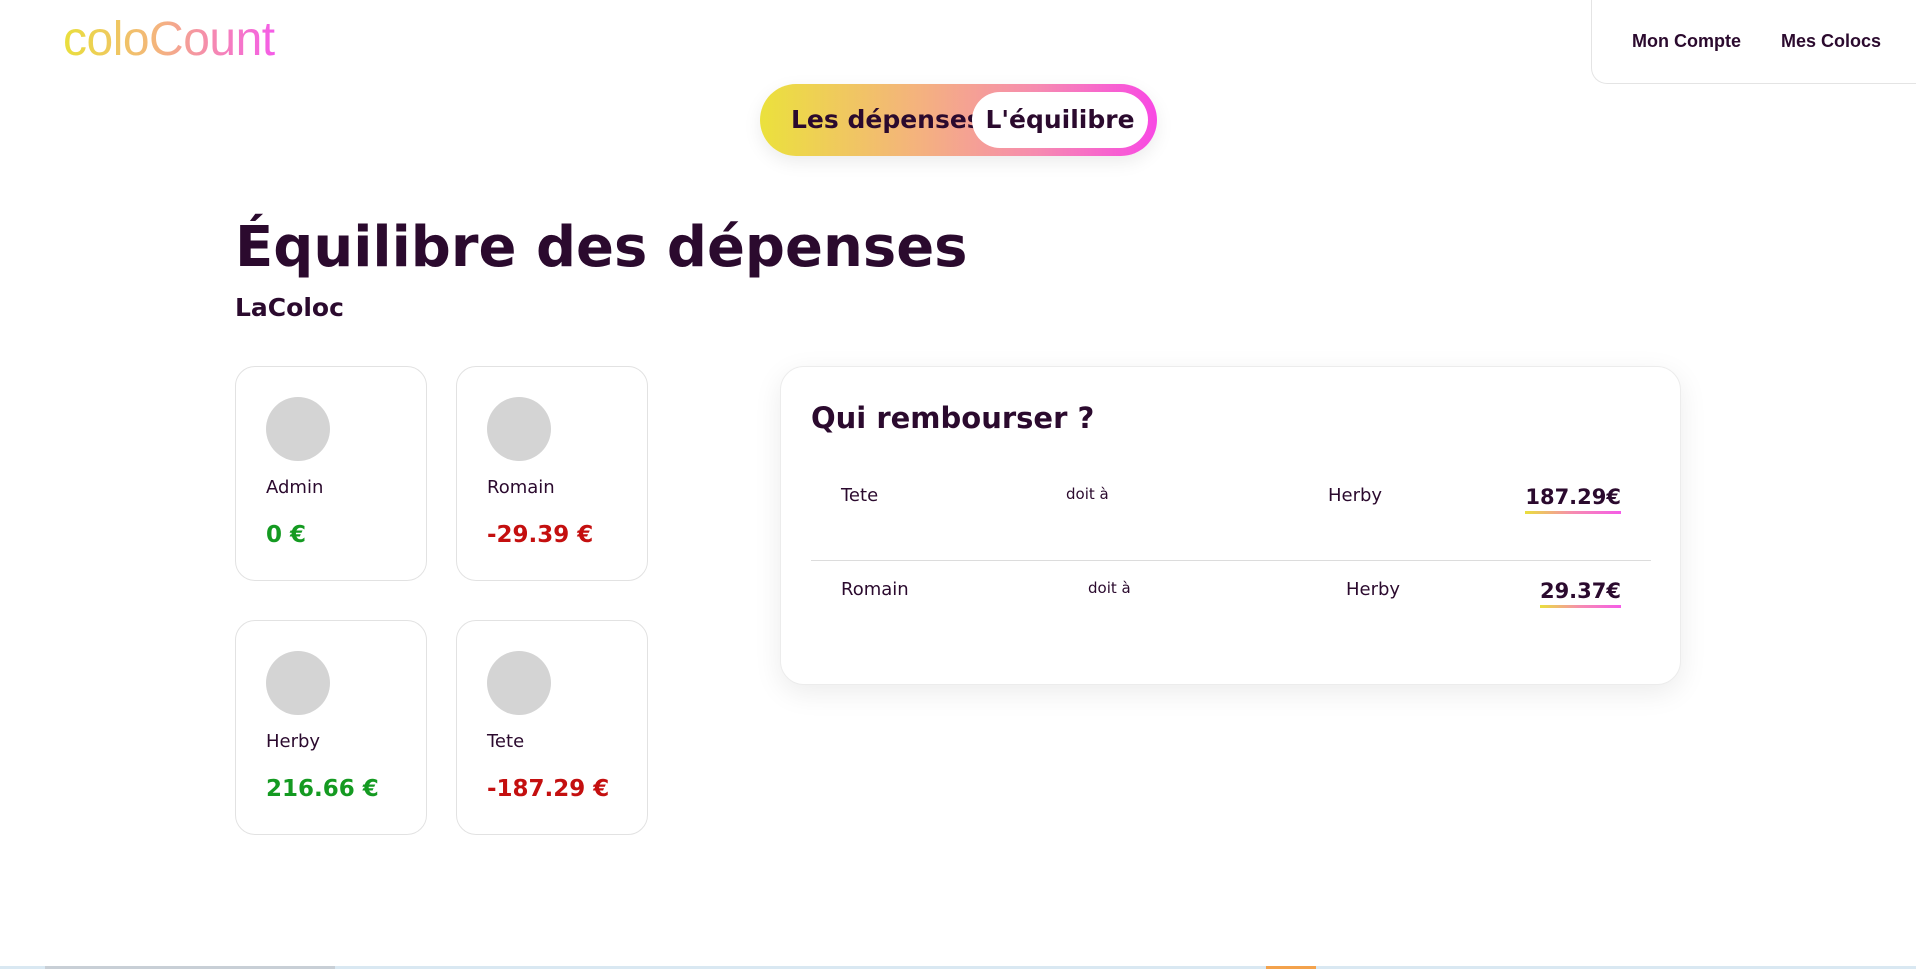 The width and height of the screenshot is (1916, 969). I want to click on toggle-depenses: Les dépenses, so click(886, 120).